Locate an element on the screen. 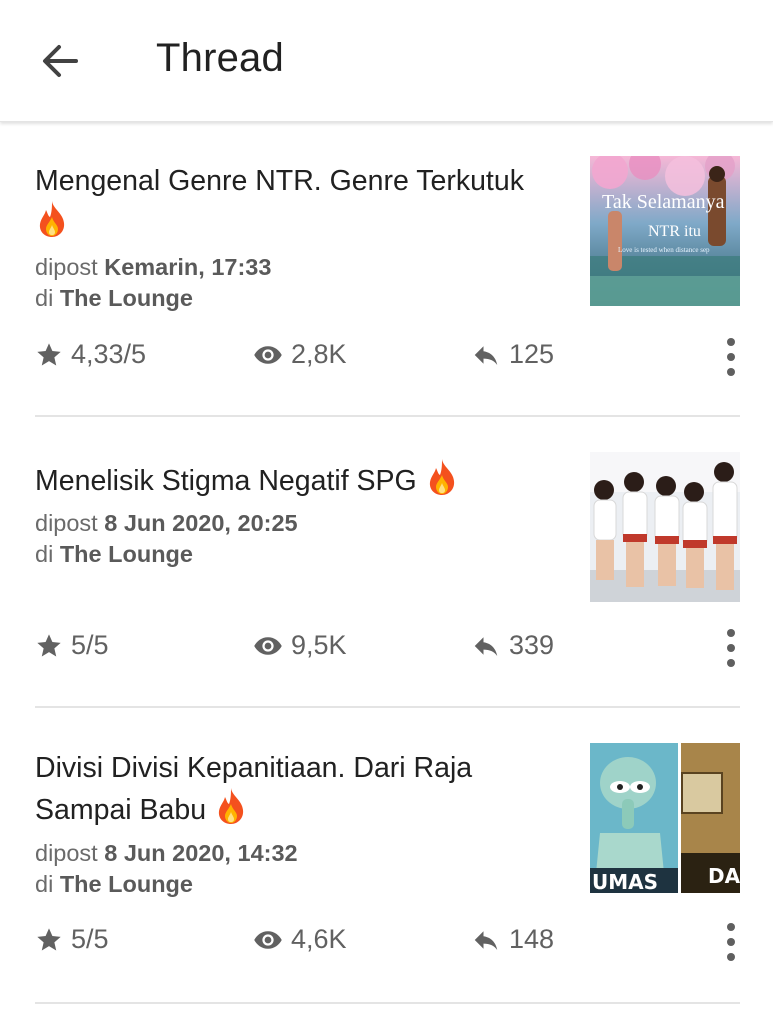 The width and height of the screenshot is (773, 1024). replies-stat: 125 is located at coordinates (512, 354).